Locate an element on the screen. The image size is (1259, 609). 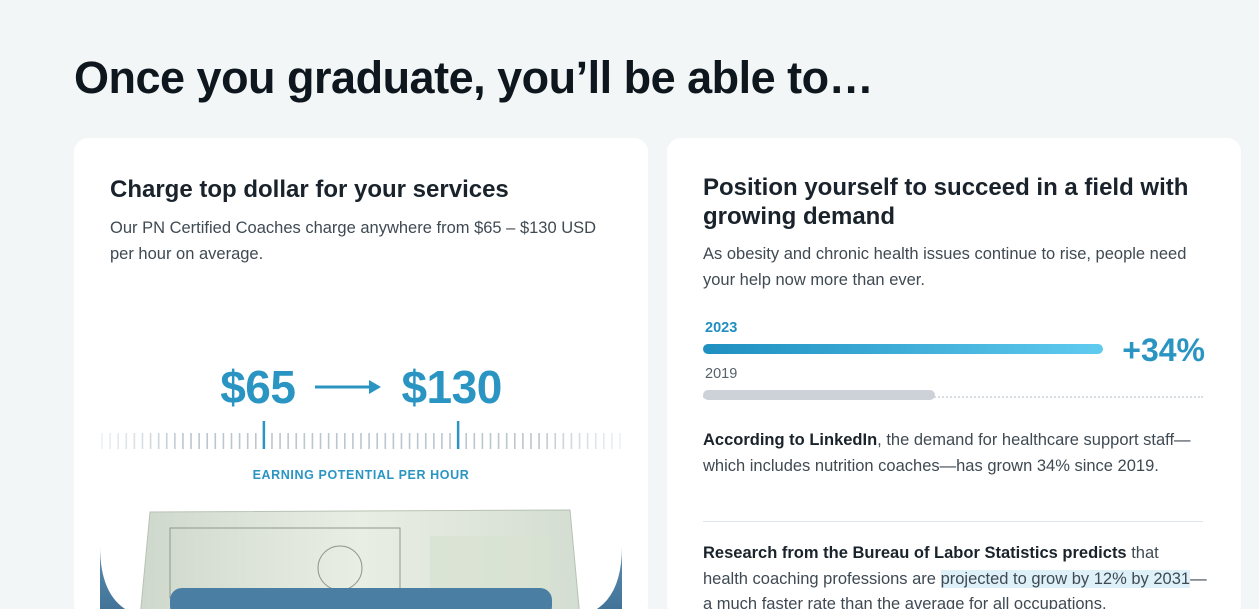
bar-2023 is located at coordinates (903, 349).